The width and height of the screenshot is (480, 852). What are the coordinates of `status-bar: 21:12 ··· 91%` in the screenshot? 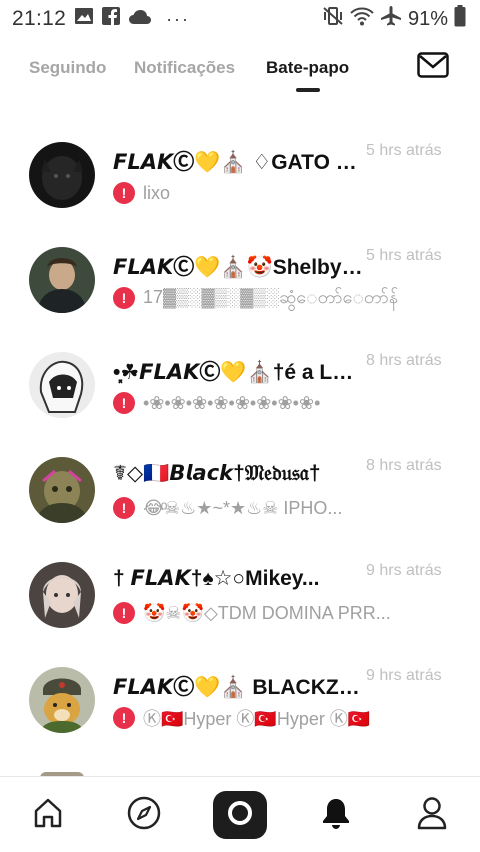 It's located at (240, 19).